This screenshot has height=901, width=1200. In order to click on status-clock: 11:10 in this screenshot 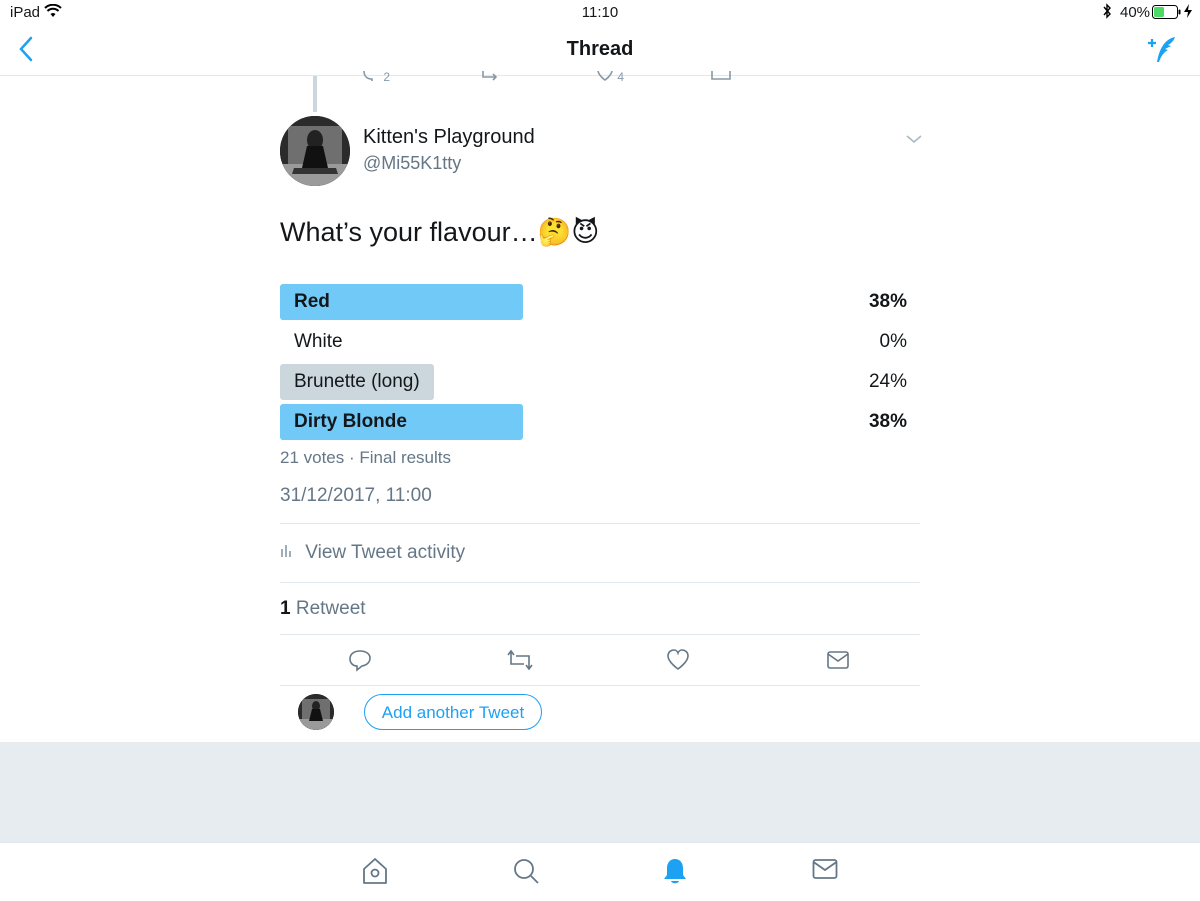, I will do `click(600, 12)`.